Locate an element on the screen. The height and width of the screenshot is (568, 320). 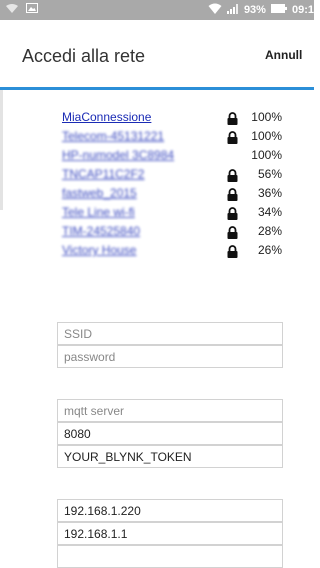
network-name-link: Victory House is located at coordinates (99, 250).